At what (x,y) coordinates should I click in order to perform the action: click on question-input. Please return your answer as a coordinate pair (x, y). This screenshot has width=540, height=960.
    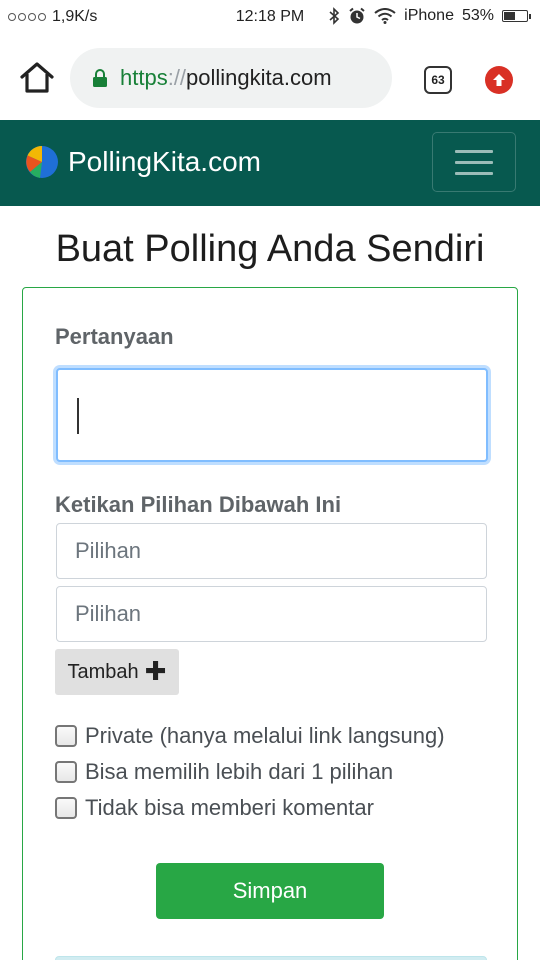
    Looking at the image, I should click on (272, 415).